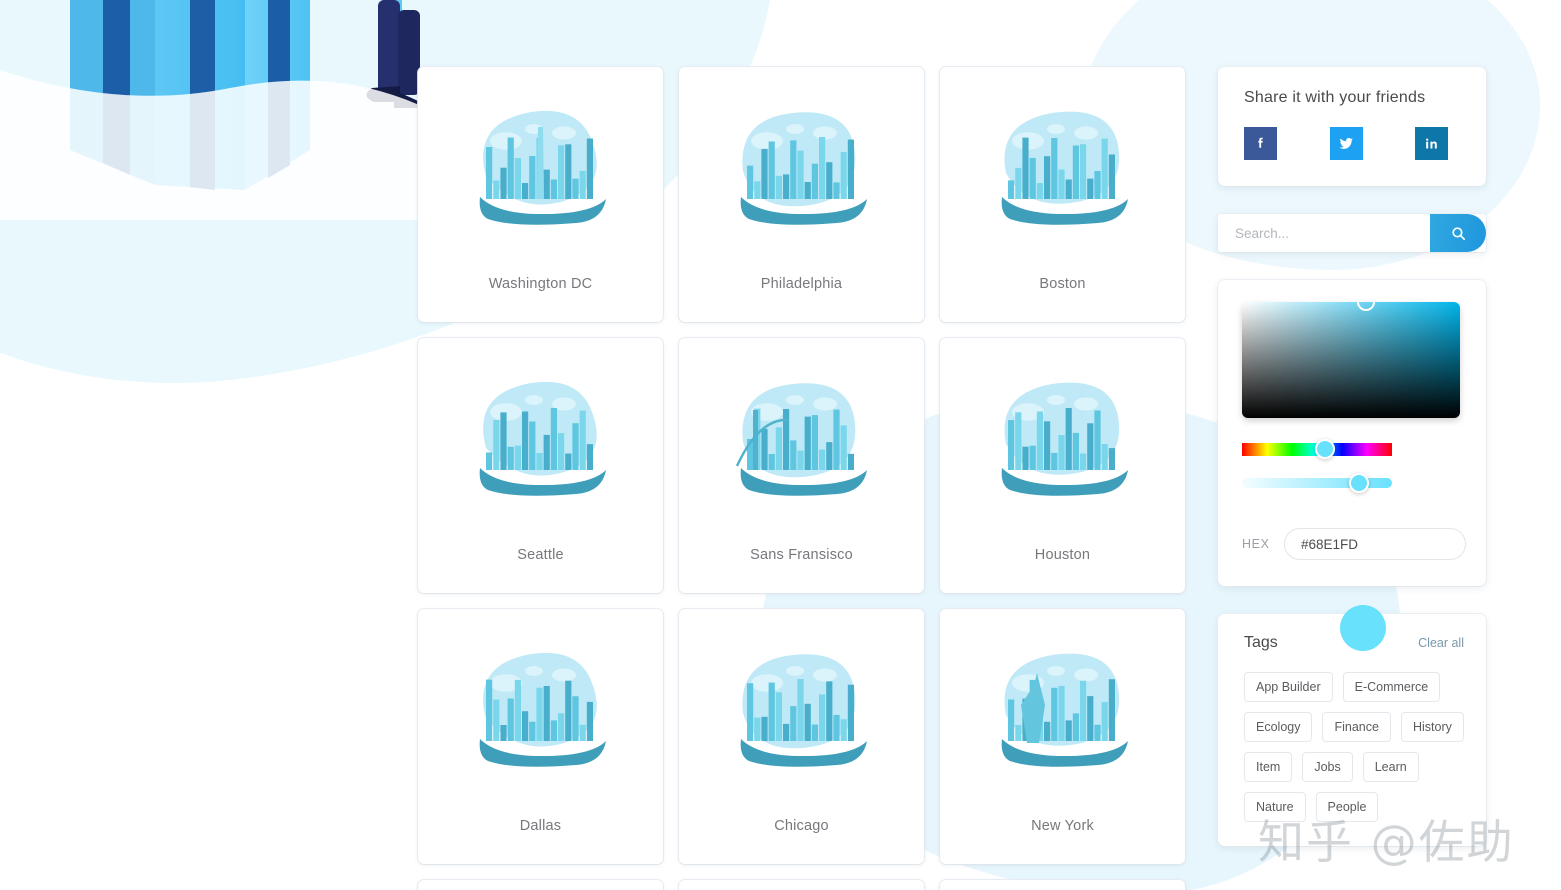 The image size is (1561, 890). Describe the element at coordinates (540, 826) in the screenshot. I see `city-card-label: Dallas` at that location.